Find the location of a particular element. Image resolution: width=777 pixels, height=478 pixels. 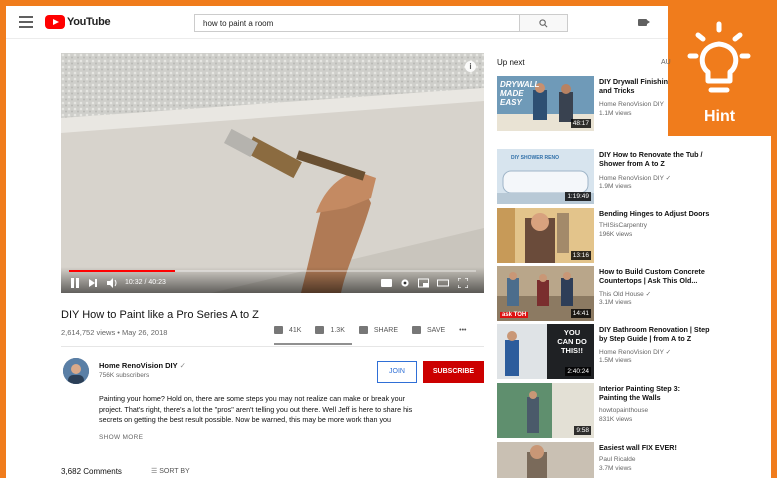

thumbnail-text: YOU is located at coordinates (572, 332).